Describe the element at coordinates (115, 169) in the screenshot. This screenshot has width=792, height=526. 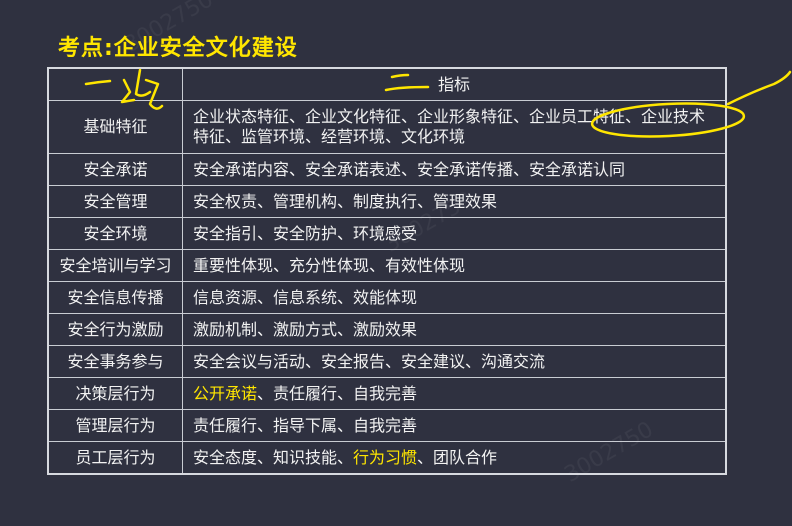
I see `category-cell: 安全承诺` at that location.